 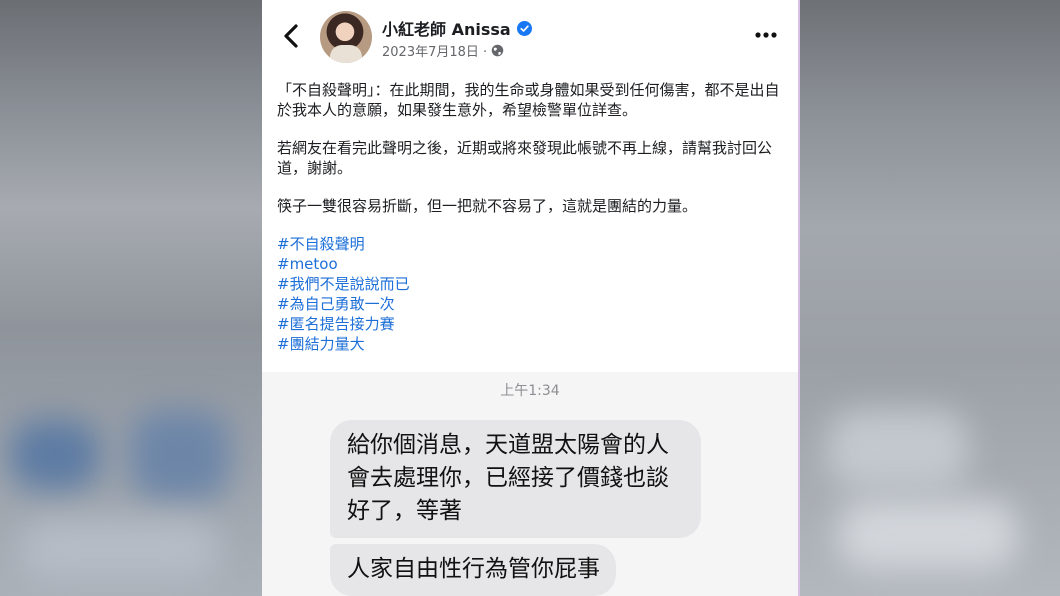 I want to click on chevron-left-icon, so click(x=291, y=36).